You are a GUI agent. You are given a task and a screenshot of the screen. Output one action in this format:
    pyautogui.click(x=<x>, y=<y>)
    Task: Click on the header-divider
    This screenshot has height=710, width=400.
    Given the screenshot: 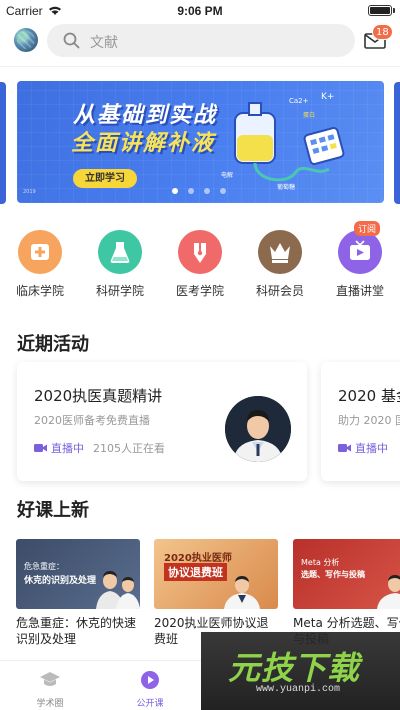 What is the action you would take?
    pyautogui.click(x=200, y=66)
    